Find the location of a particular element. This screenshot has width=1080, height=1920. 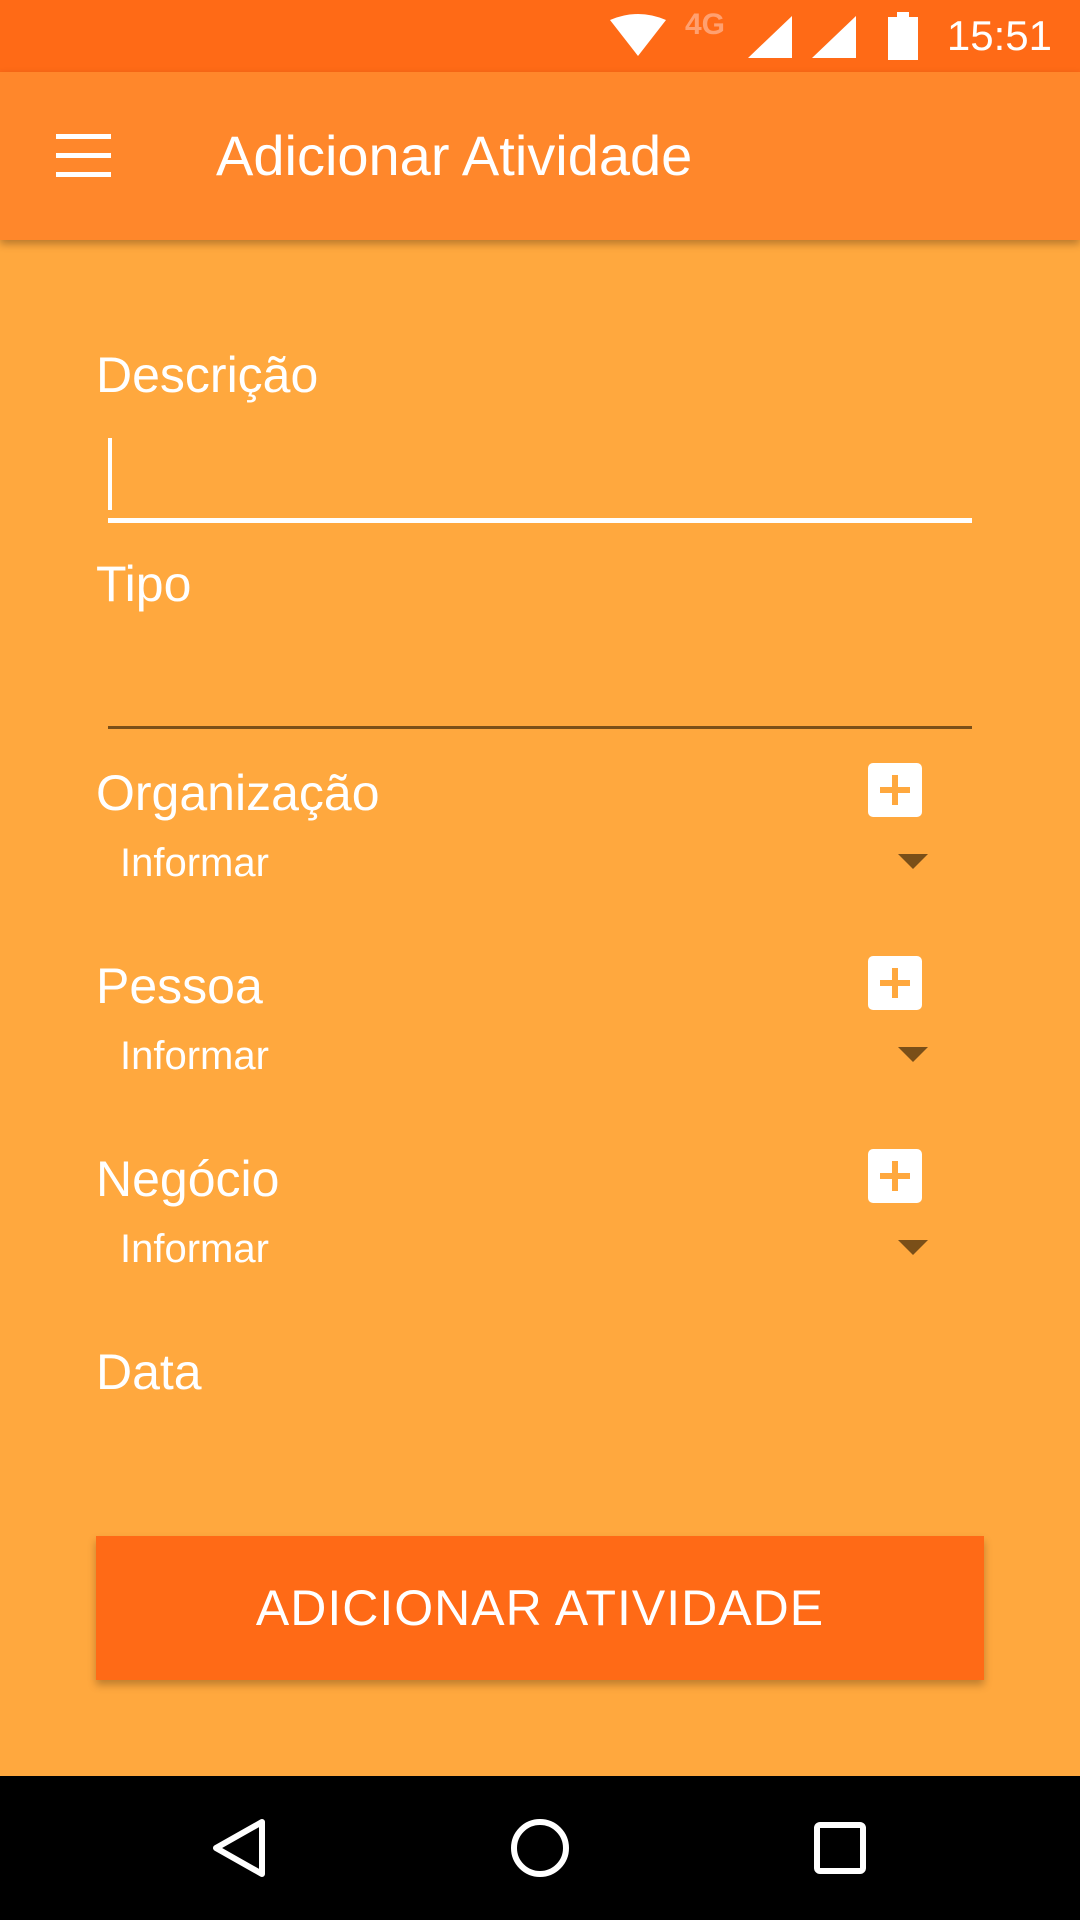

organizacao-select: Informar is located at coordinates (523, 865).